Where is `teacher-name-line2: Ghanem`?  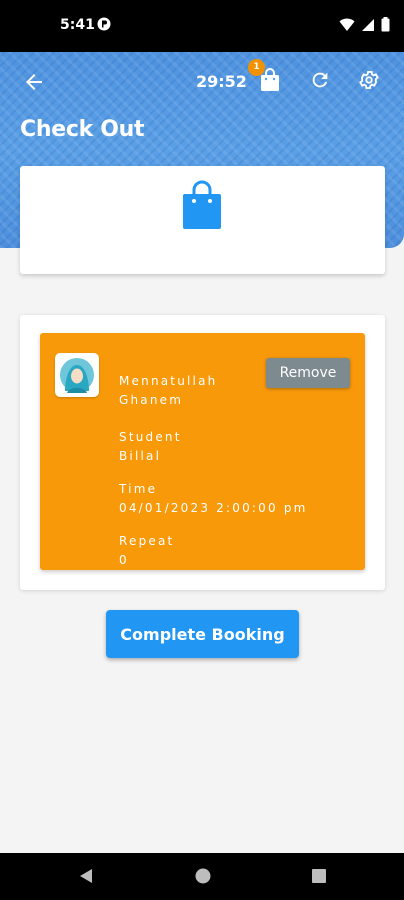
teacher-name-line2: Ghanem is located at coordinates (151, 400).